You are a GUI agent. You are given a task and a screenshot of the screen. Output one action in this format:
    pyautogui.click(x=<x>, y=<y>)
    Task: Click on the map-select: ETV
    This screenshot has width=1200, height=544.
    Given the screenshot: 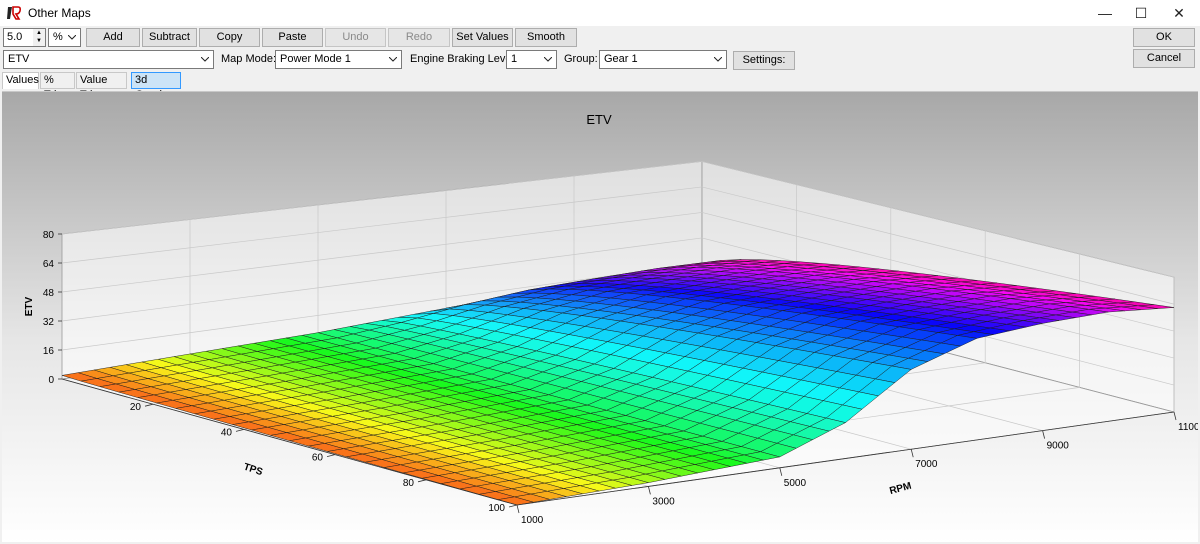 What is the action you would take?
    pyautogui.click(x=108, y=59)
    